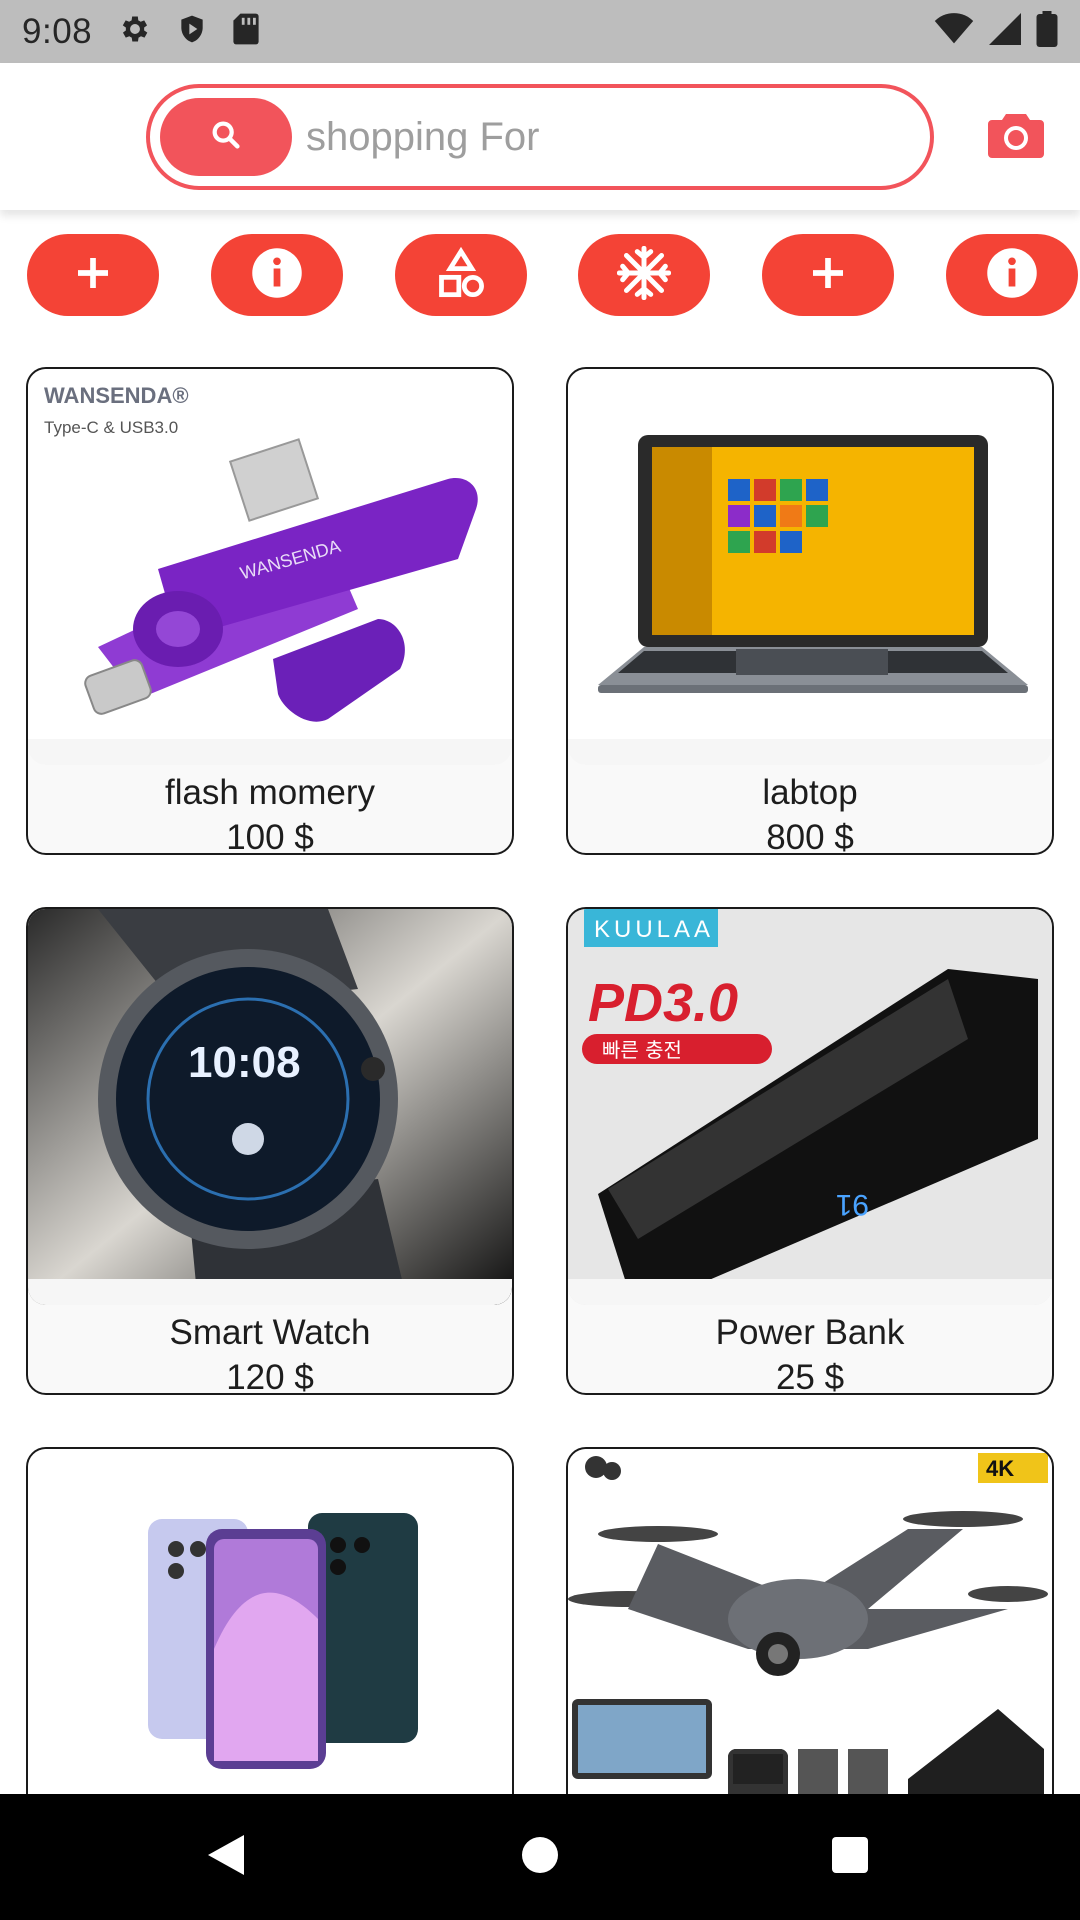 Image resolution: width=1080 pixels, height=1920 pixels. I want to click on snowflake-icon, so click(644, 275).